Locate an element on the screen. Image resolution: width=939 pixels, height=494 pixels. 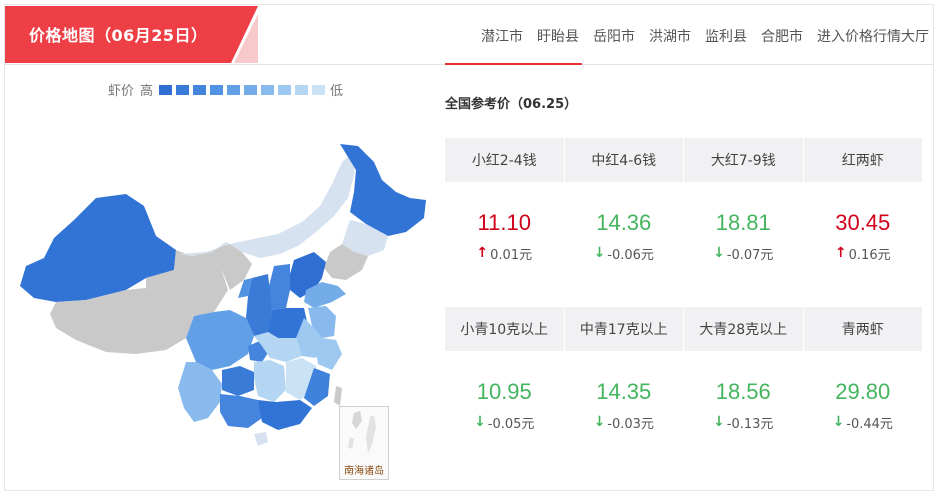
region-sichuan is located at coordinates (220, 340).